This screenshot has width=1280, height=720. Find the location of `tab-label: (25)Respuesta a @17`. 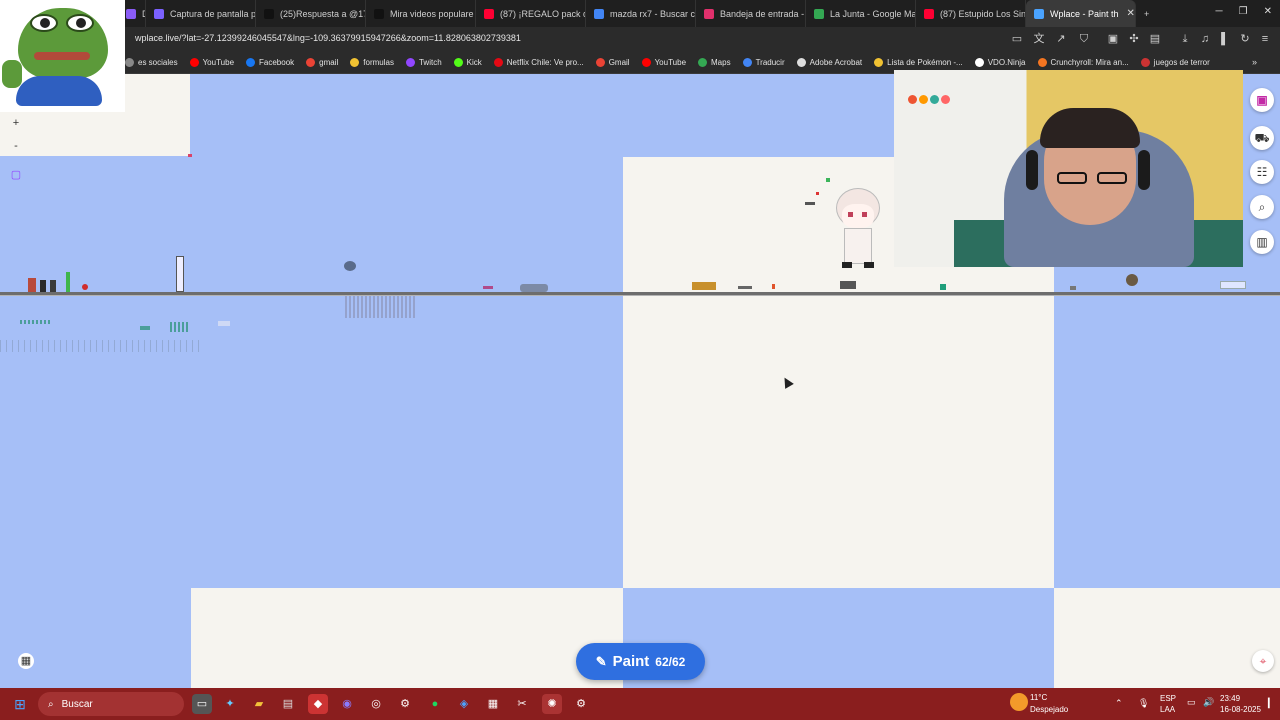

tab-label: (25)Respuesta a @17 is located at coordinates (323, 13).